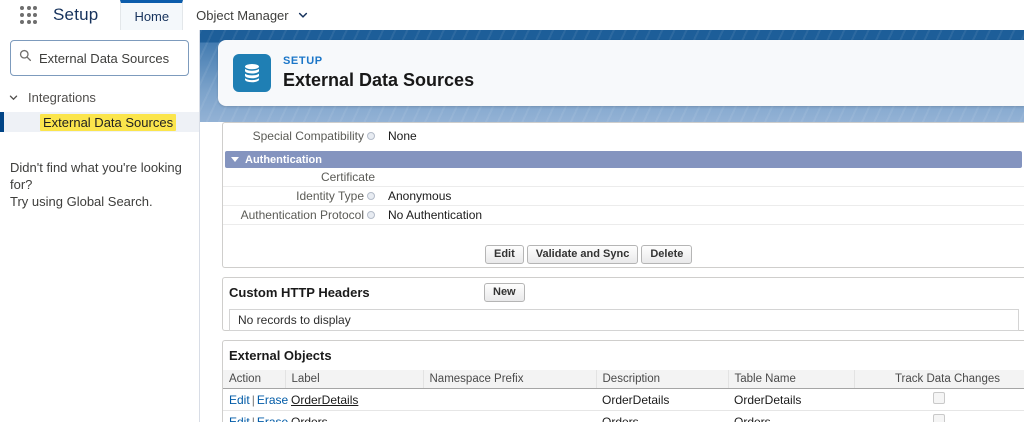 The height and width of the screenshot is (422, 1024). What do you see at coordinates (512, 15) in the screenshot?
I see `global-navigation-bar: Setup Home Object Manager` at bounding box center [512, 15].